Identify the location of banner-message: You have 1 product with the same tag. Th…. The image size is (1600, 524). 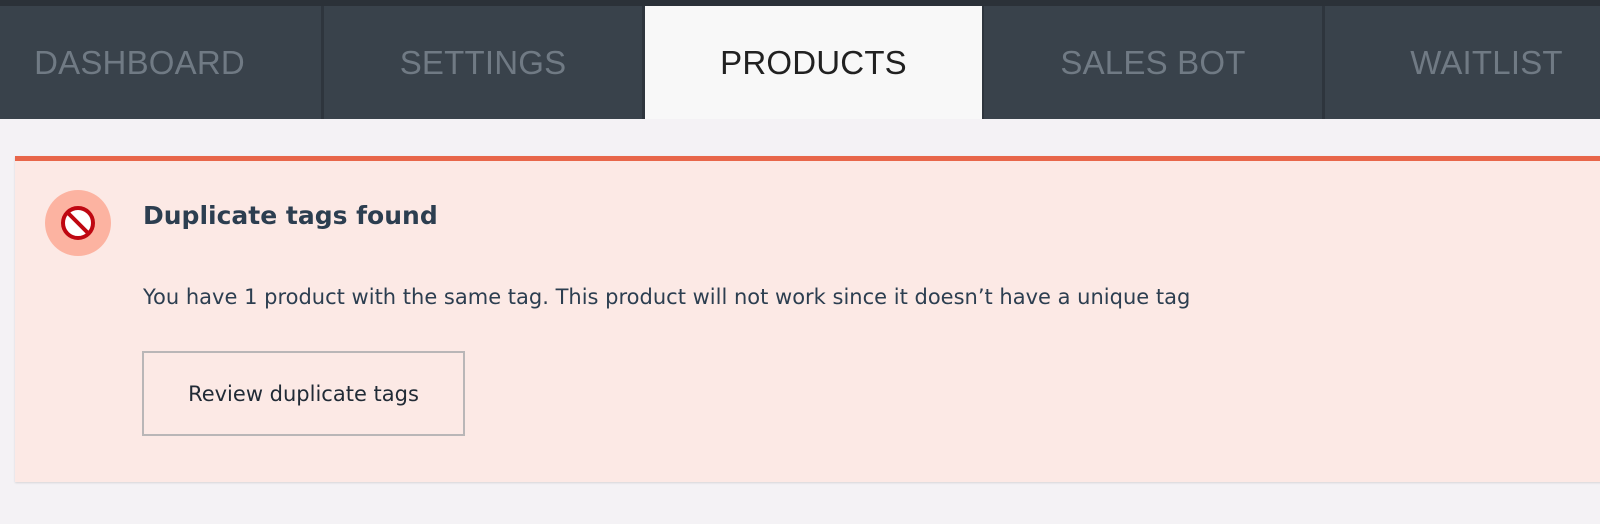
(667, 297).